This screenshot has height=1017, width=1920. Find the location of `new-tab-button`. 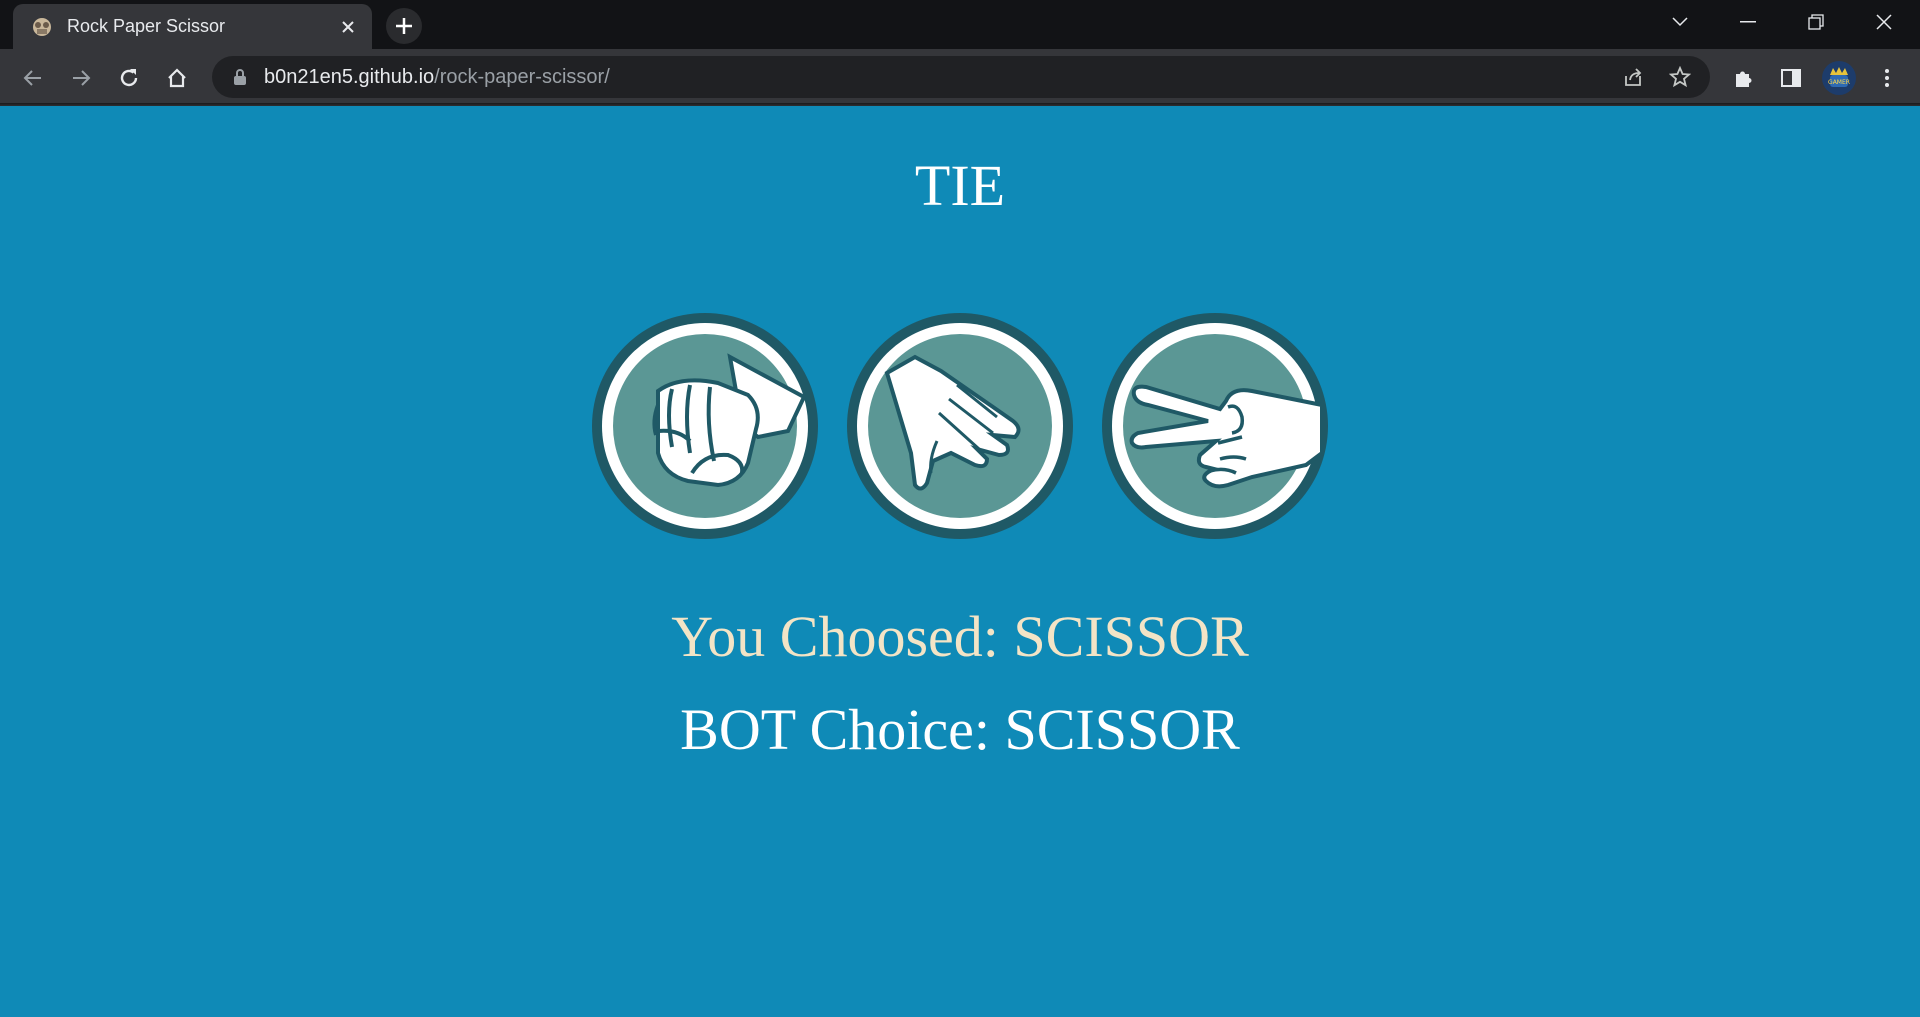

new-tab-button is located at coordinates (404, 26).